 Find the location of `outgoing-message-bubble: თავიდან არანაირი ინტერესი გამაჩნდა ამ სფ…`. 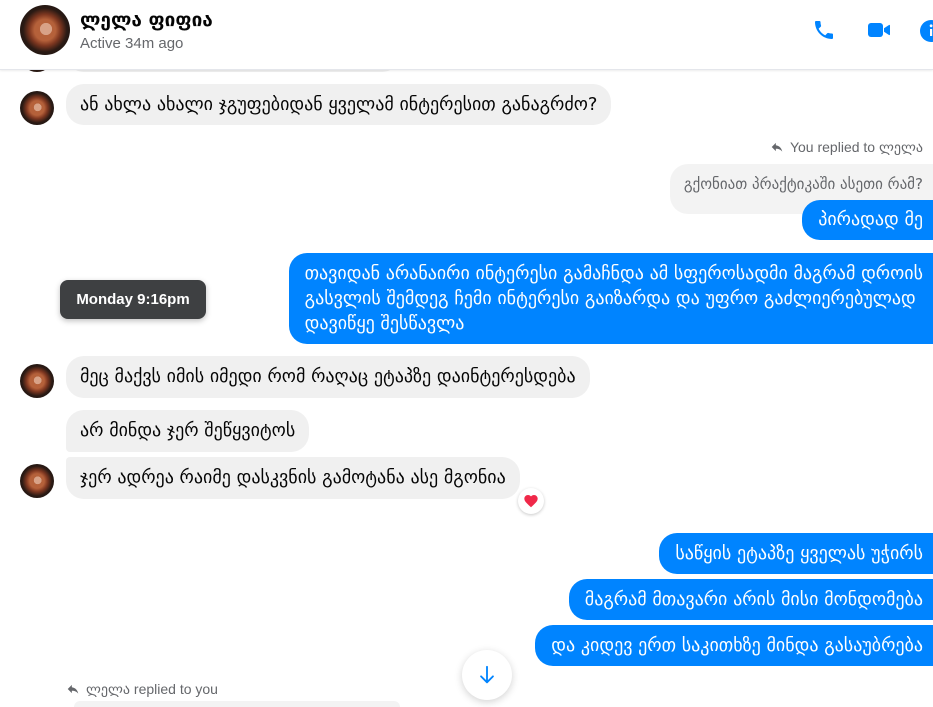

outgoing-message-bubble: თავიდან არანაირი ინტერესი გამაჩნდა ამ სფ… is located at coordinates (610, 298).